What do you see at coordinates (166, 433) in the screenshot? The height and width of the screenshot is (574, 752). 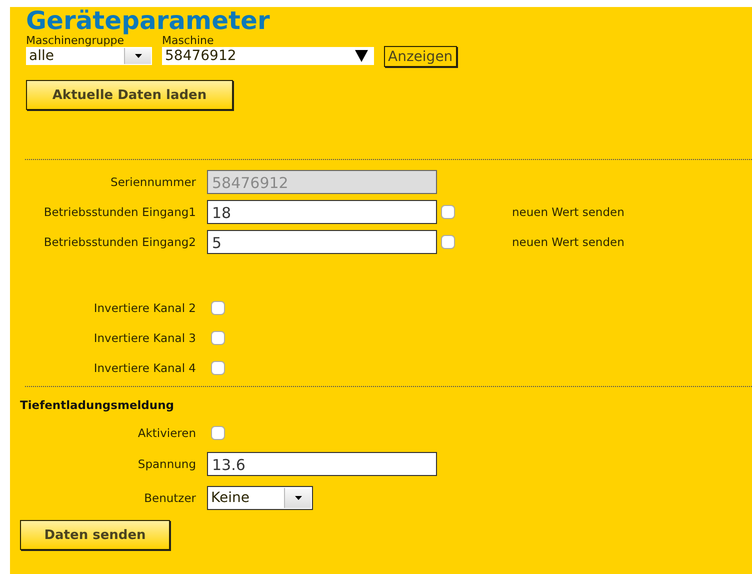 I see `field-label: Aktivieren` at bounding box center [166, 433].